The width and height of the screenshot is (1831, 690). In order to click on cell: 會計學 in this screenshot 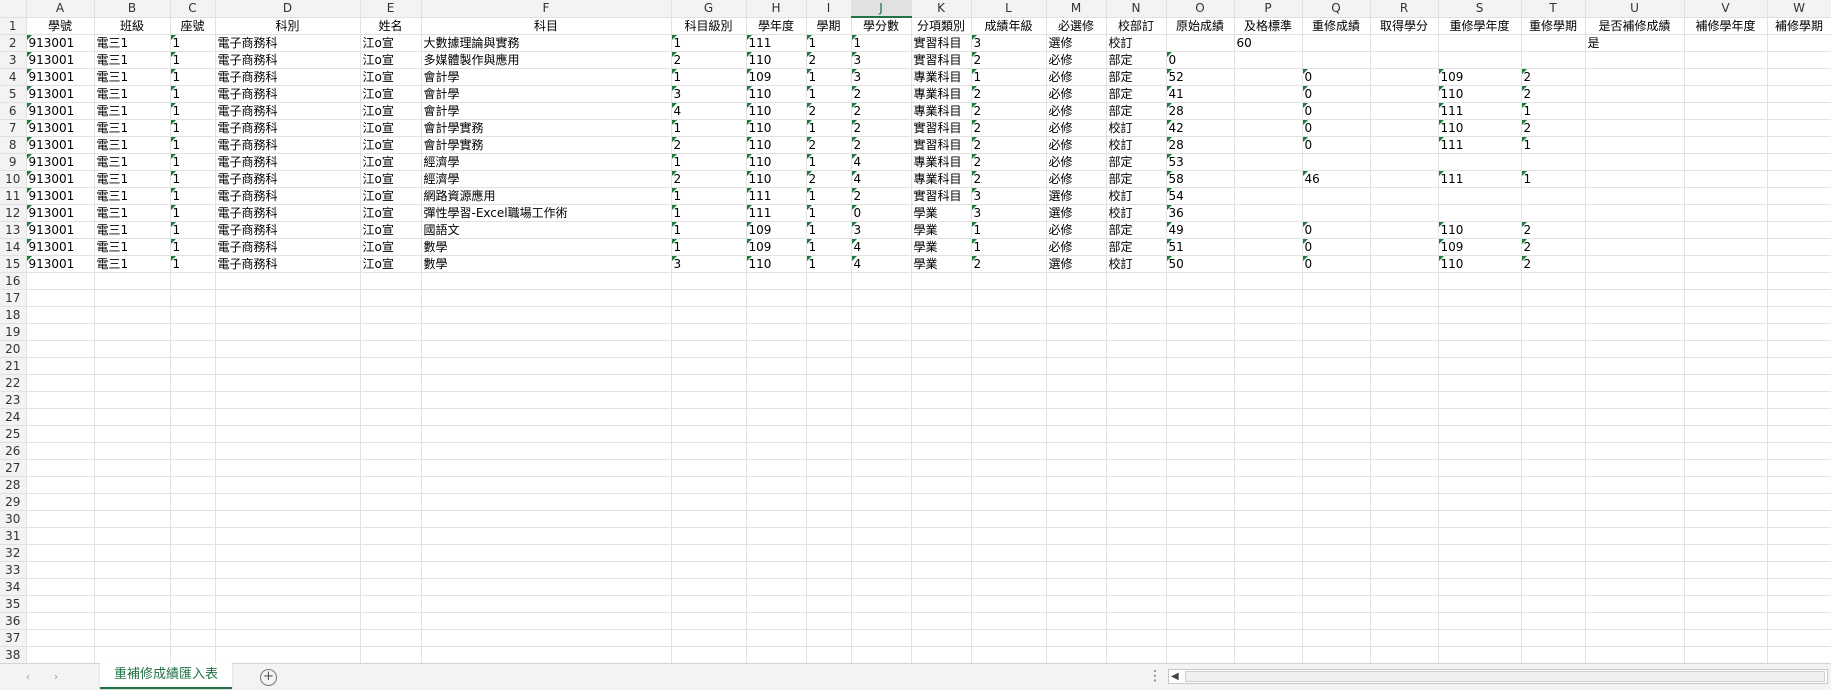, I will do `click(546, 111)`.